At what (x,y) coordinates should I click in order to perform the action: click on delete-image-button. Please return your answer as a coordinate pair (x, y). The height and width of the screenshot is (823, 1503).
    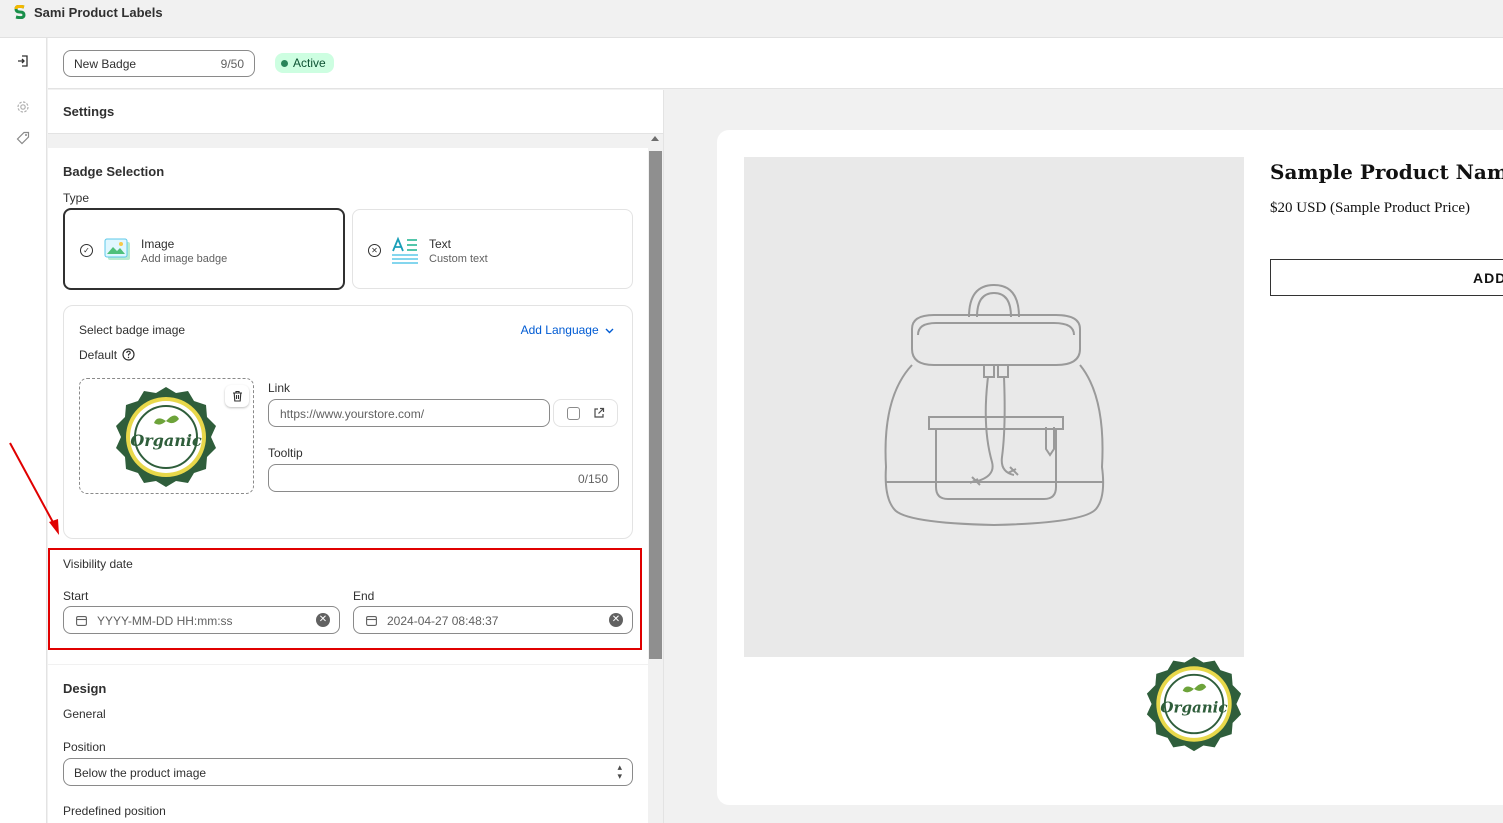
    Looking at the image, I should click on (237, 396).